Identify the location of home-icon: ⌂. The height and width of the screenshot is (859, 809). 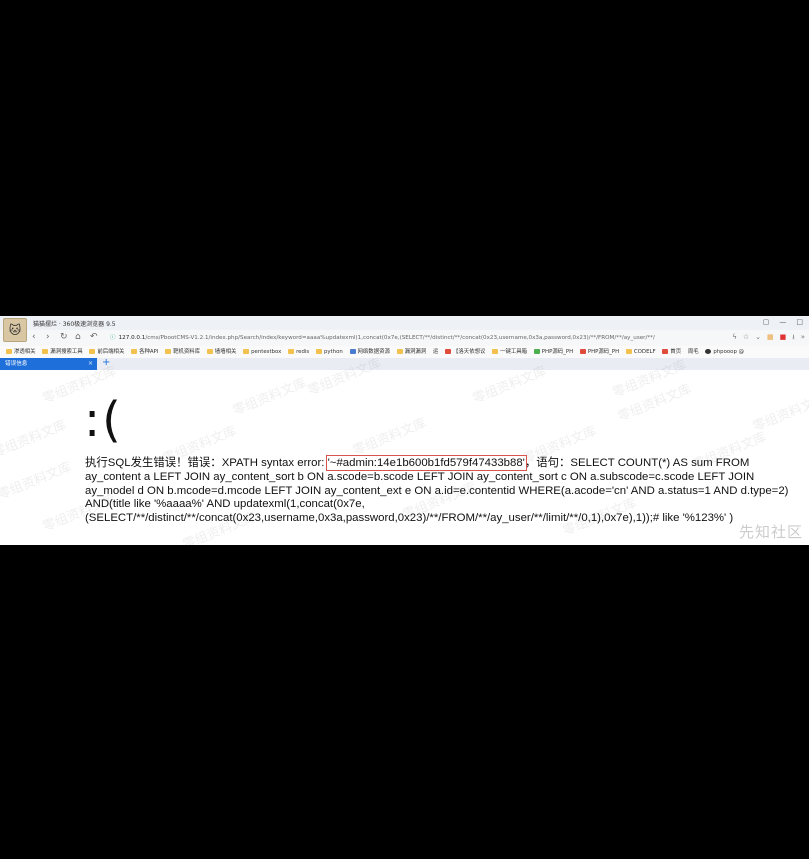
(78, 337).